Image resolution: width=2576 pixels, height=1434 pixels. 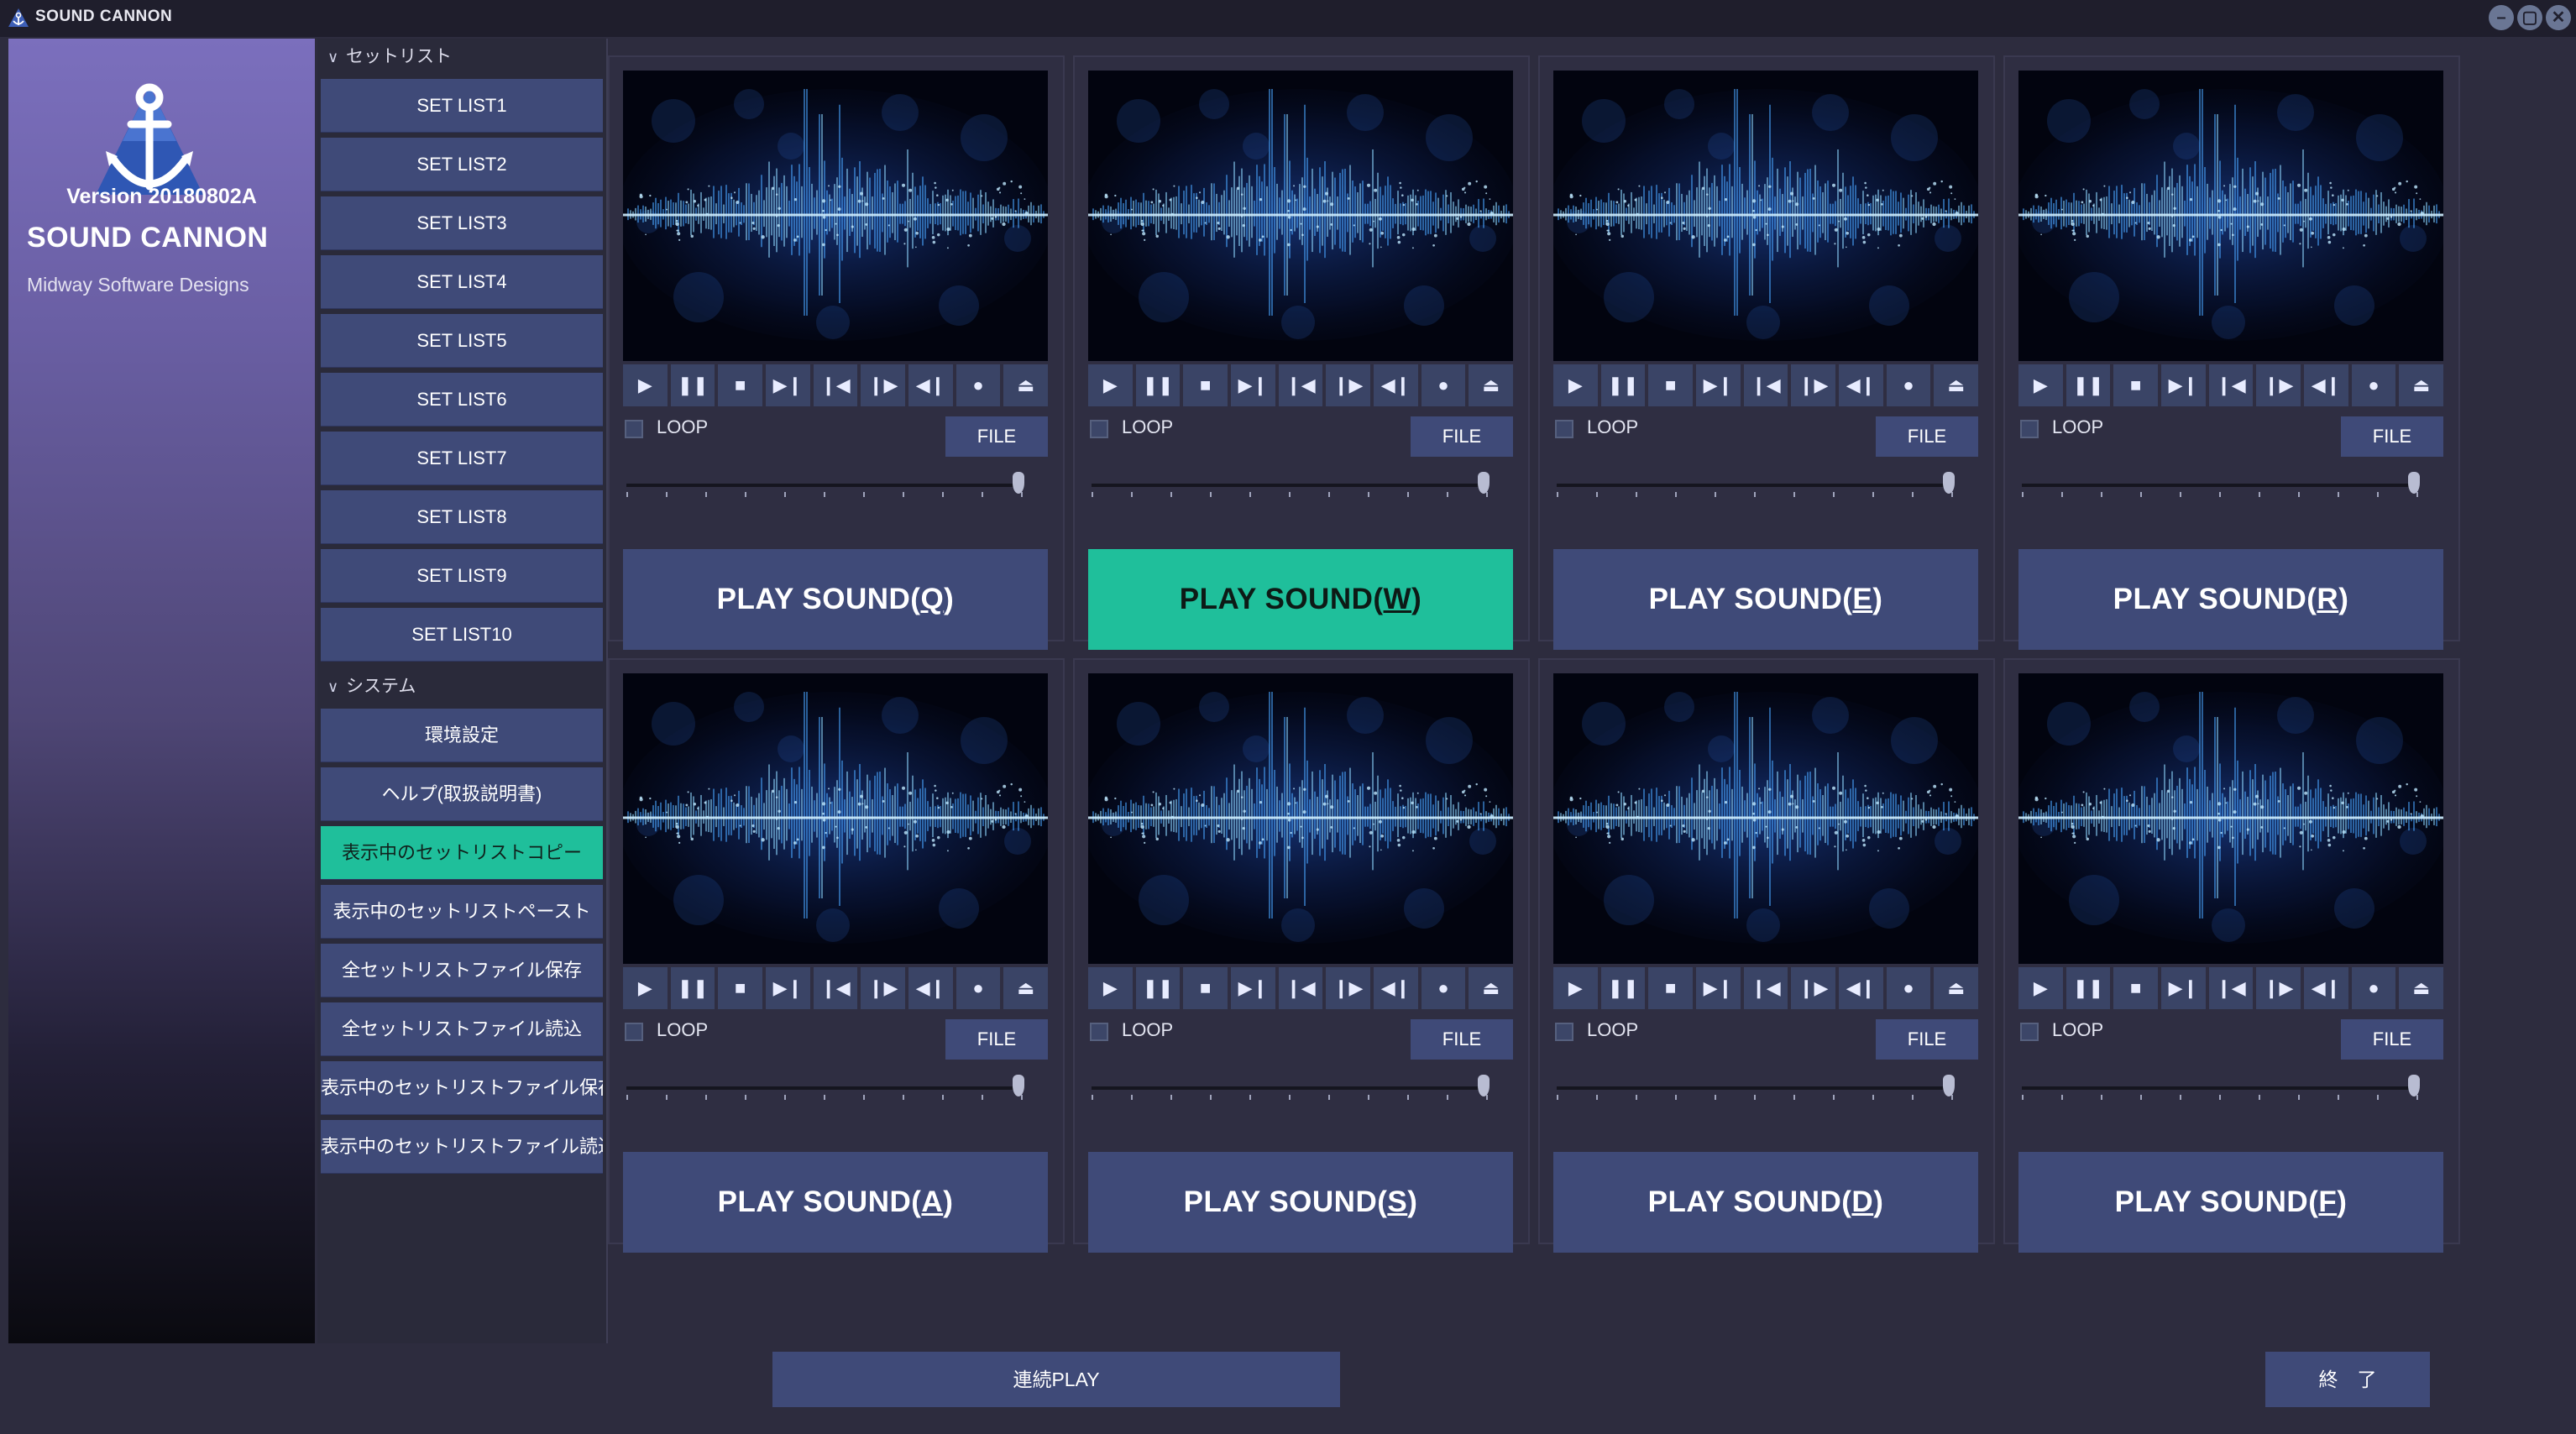 I want to click on setlist-button-10: SET LIST10, so click(x=462, y=635).